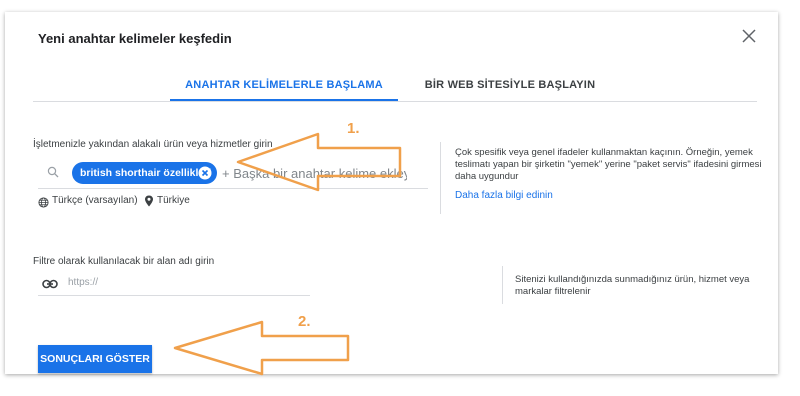  What do you see at coordinates (53, 171) in the screenshot?
I see `search-icon` at bounding box center [53, 171].